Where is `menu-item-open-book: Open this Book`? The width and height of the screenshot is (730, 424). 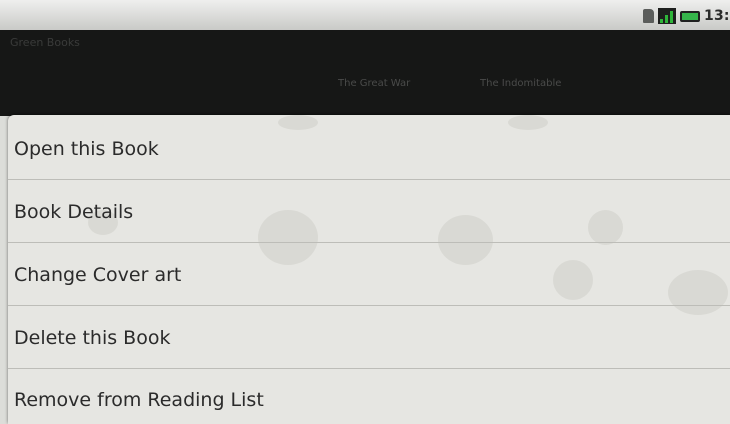
menu-item-open-book: Open this Book is located at coordinates (369, 149).